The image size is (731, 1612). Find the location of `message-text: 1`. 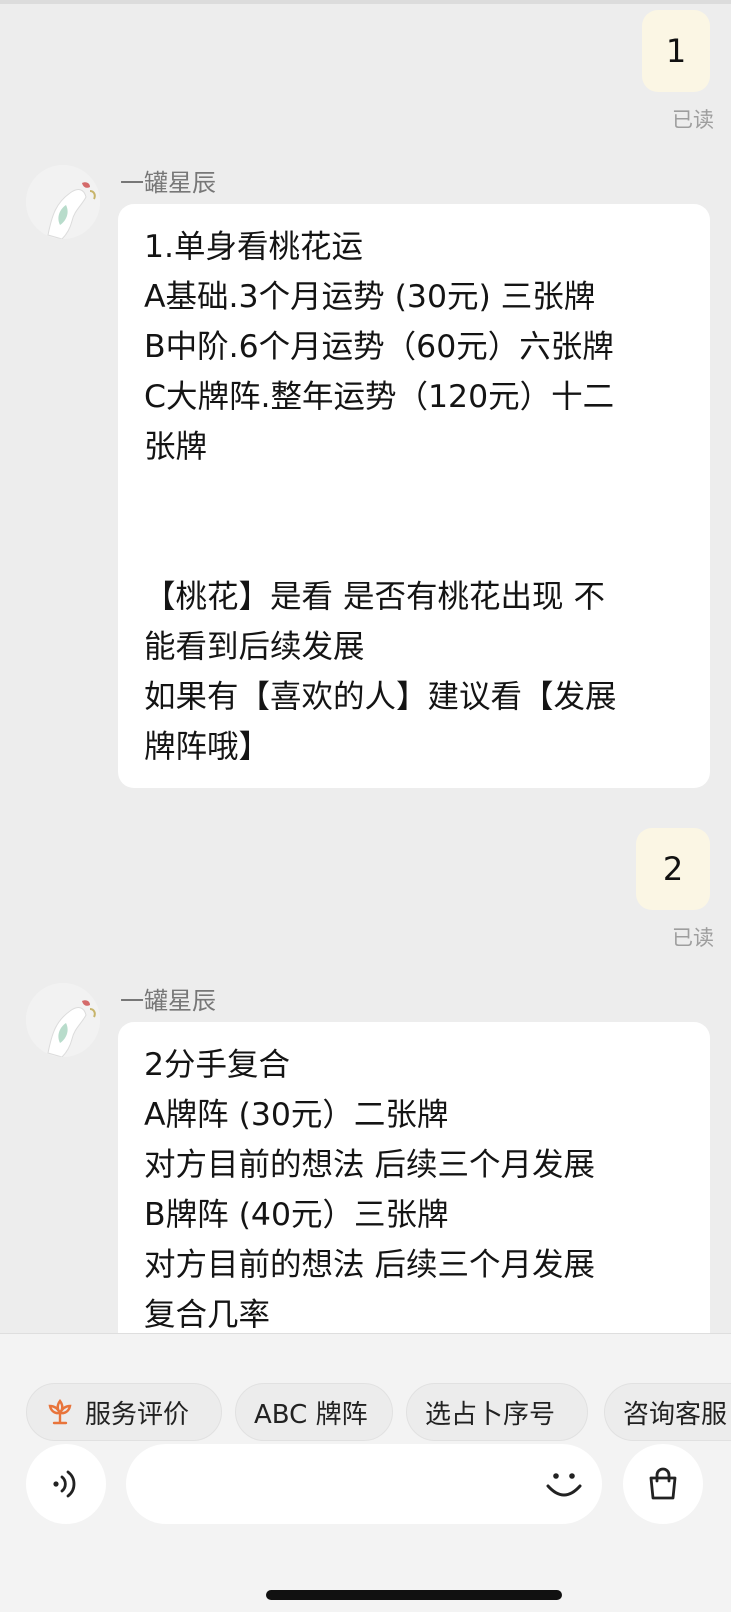

message-text: 1 is located at coordinates (676, 51).